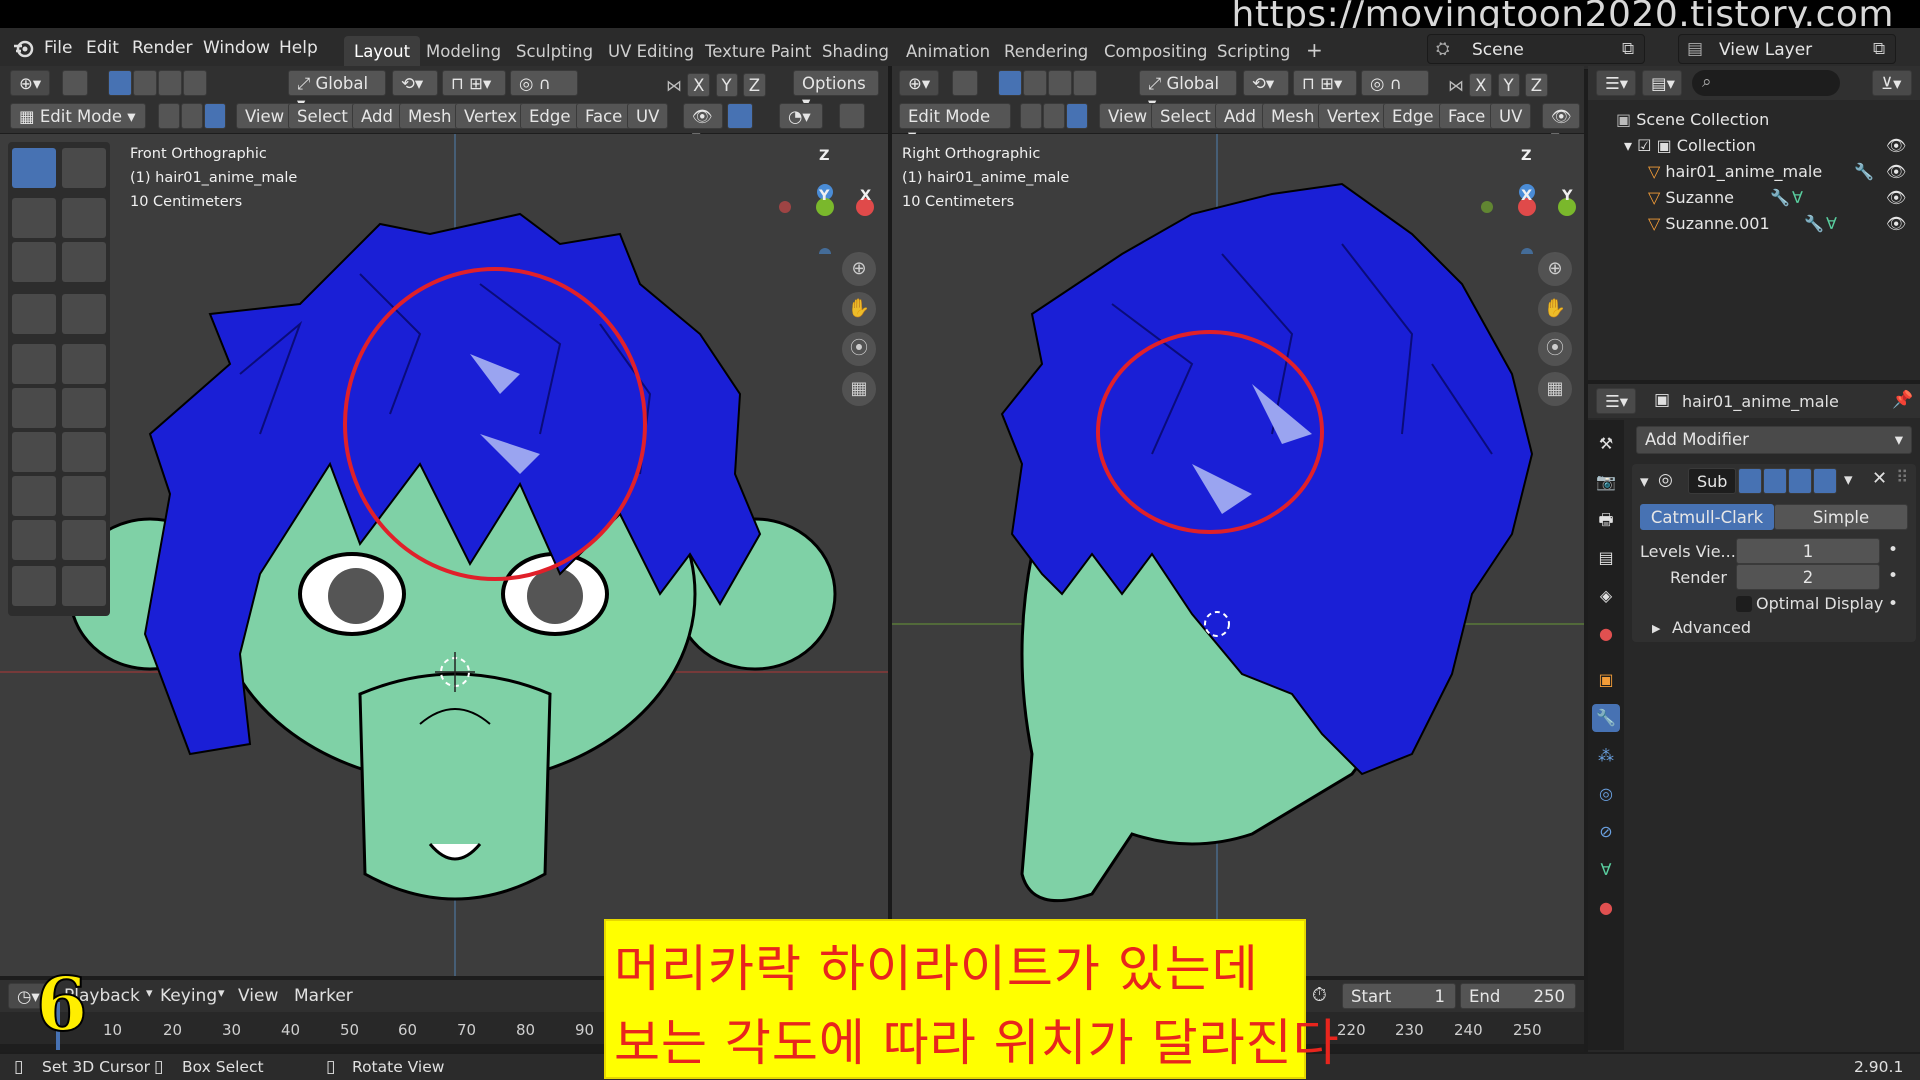  Describe the element at coordinates (1518, 996) in the screenshot. I see `end-frame-field: End 250` at that location.